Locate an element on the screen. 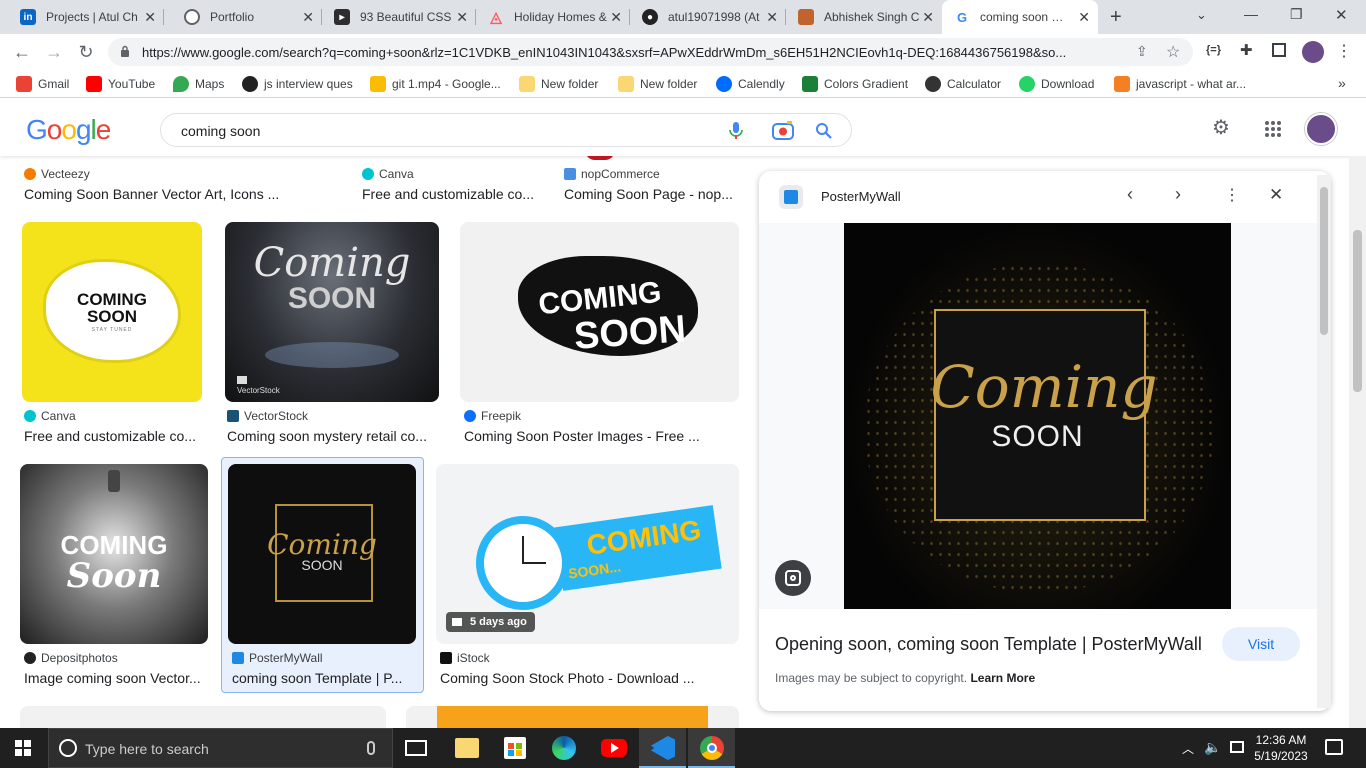  image-thumb-istock: COMING SOON... 5 days ago is located at coordinates (587, 554).